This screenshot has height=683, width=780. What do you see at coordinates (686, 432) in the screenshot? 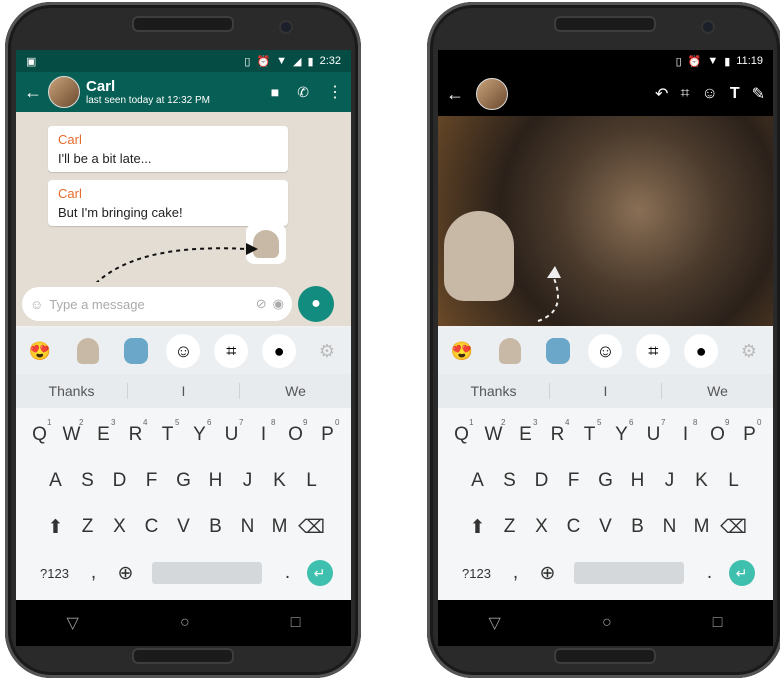
I see `letter-key: I8` at bounding box center [686, 432].